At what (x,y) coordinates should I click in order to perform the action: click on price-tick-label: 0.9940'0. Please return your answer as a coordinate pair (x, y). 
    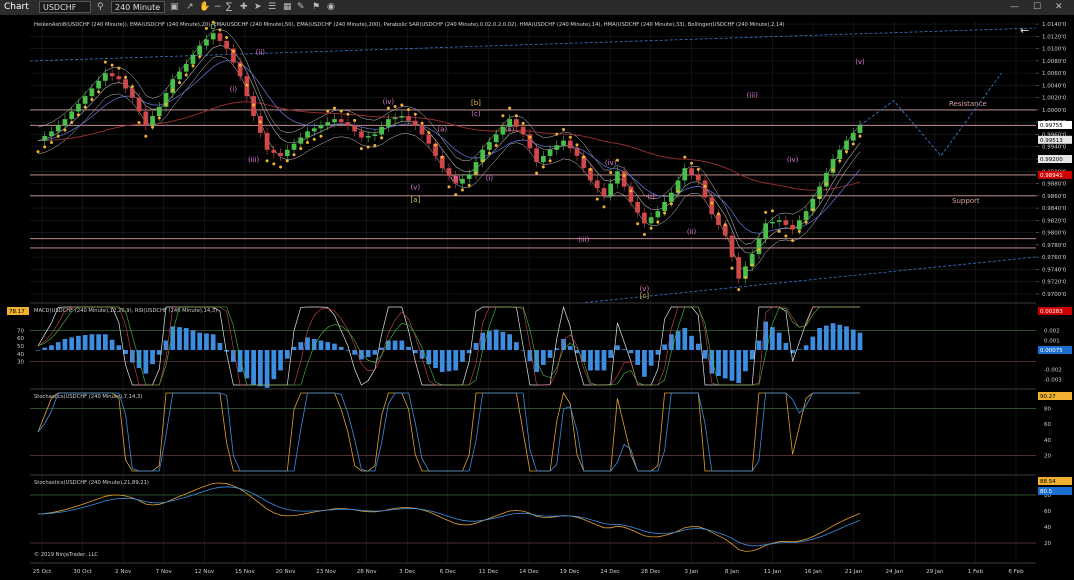
    Looking at the image, I should click on (1054, 148).